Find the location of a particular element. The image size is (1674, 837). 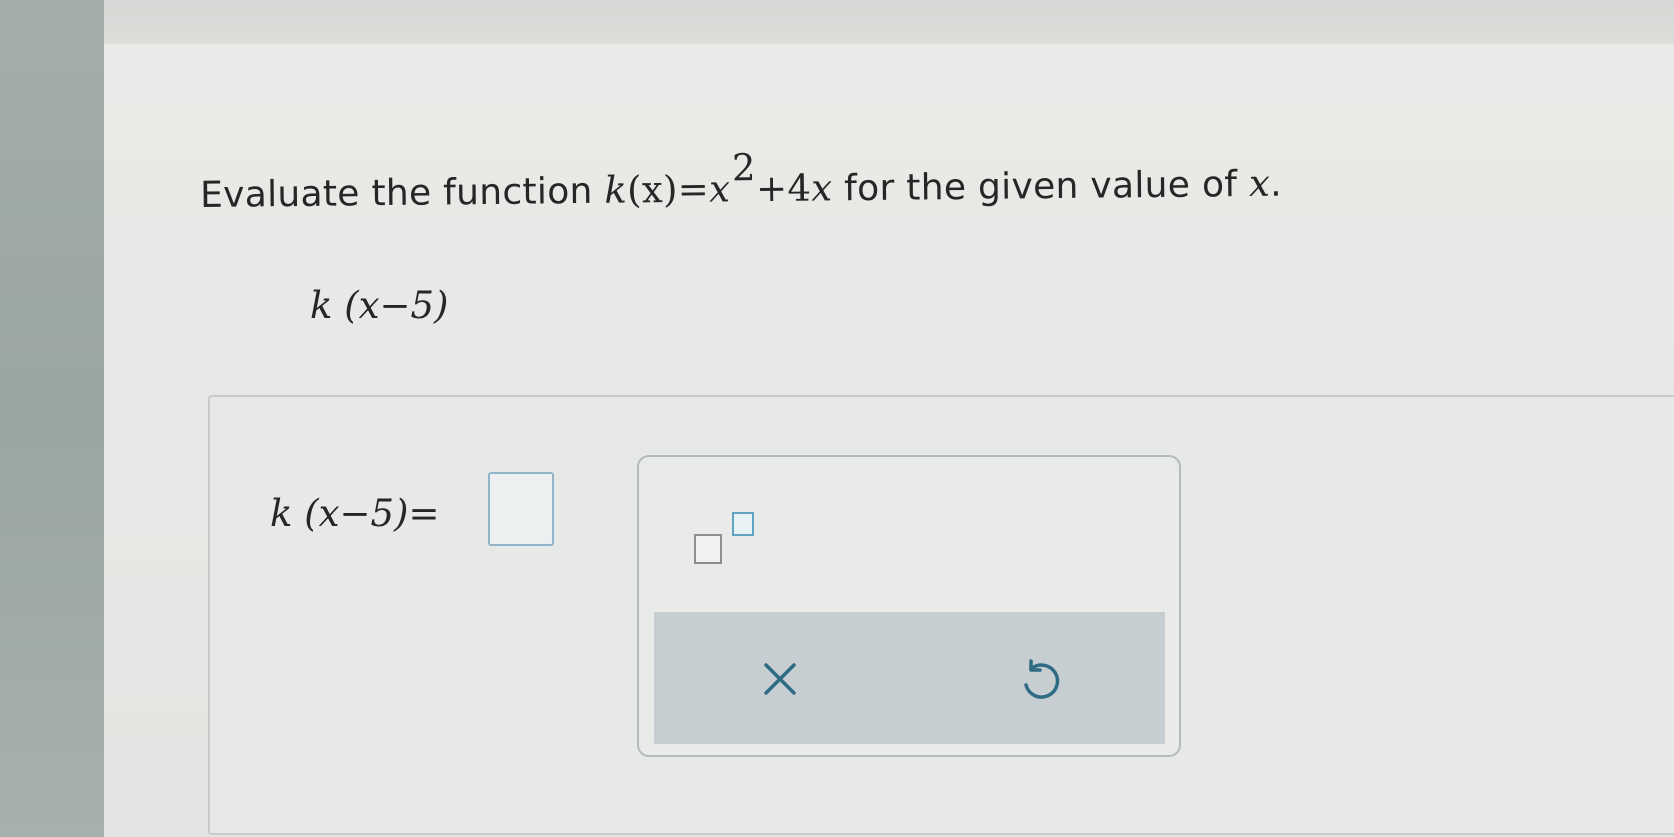

answer-label: k (x−5)= is located at coordinates (354, 513).